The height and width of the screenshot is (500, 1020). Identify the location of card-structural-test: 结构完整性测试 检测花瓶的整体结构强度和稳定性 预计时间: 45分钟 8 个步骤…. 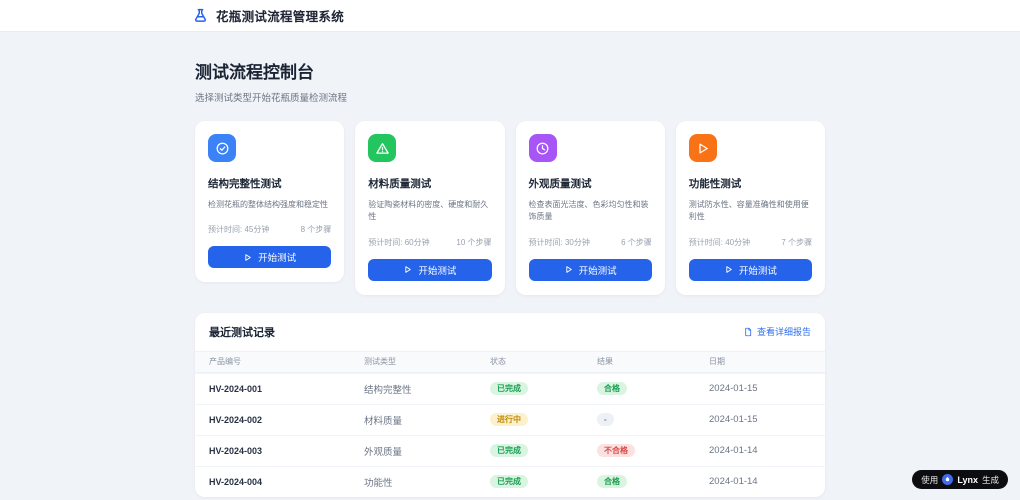
(270, 202).